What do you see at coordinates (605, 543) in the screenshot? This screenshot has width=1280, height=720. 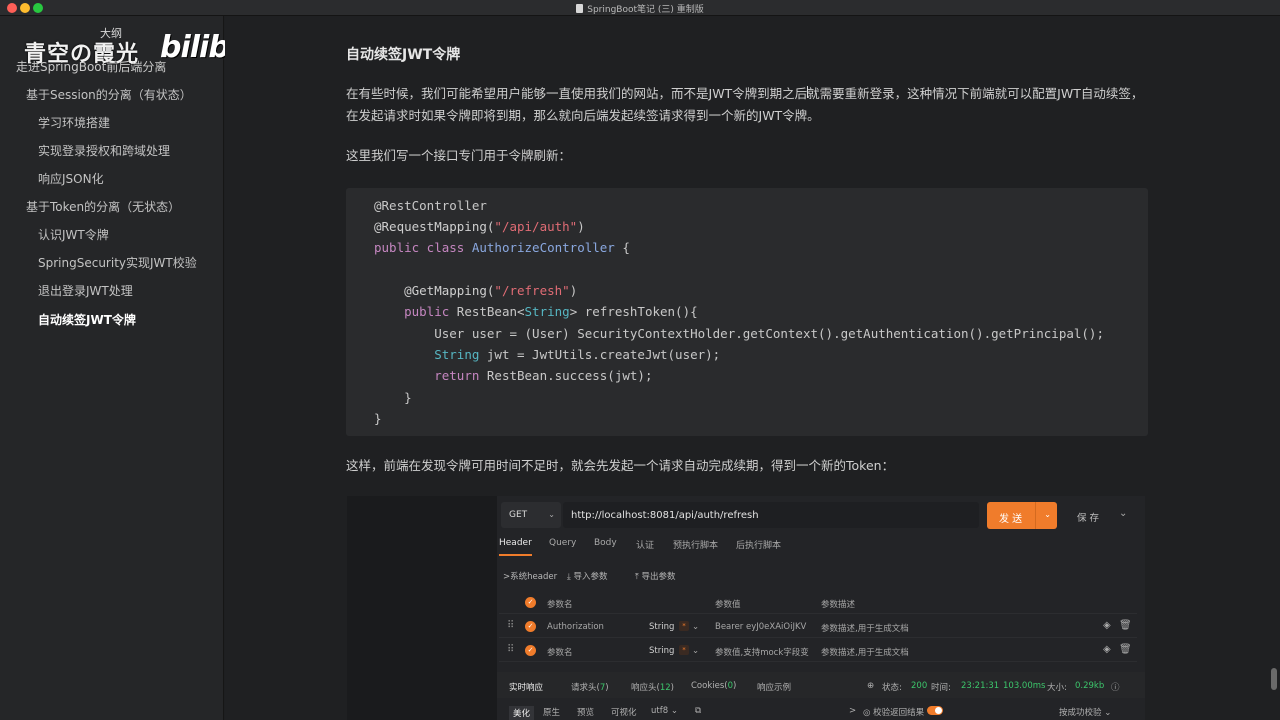 I see `tab-body: Body` at bounding box center [605, 543].